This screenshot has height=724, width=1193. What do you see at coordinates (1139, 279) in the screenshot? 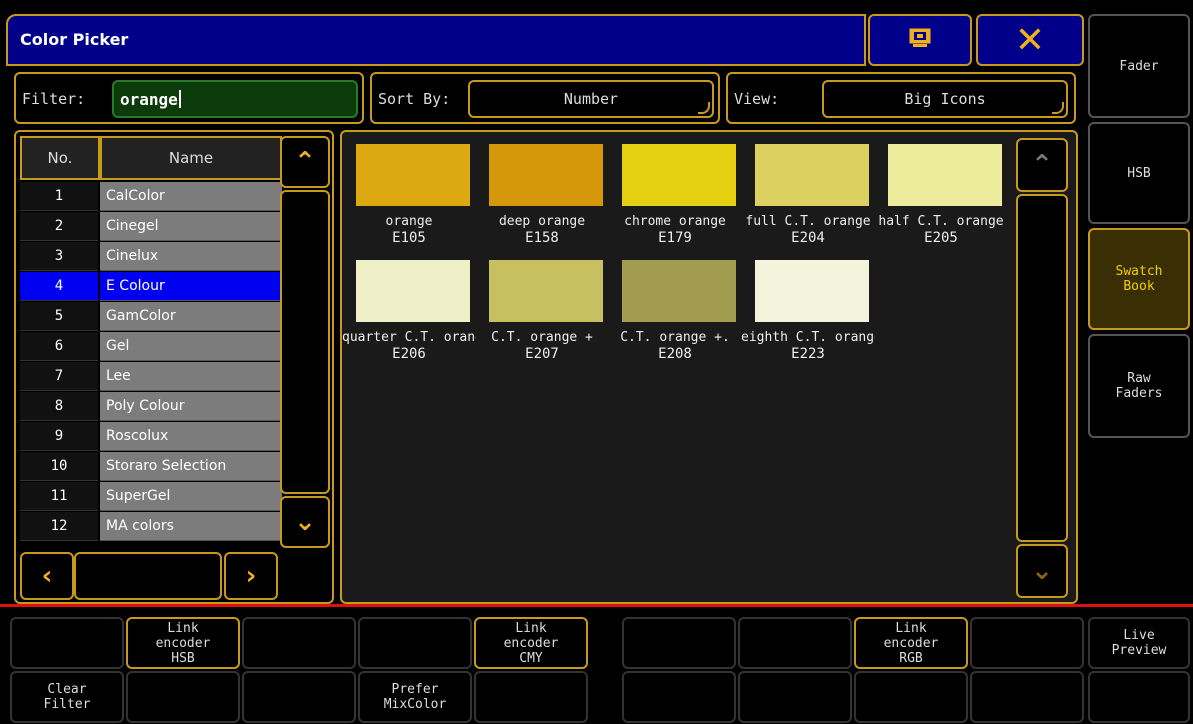
I see `tab-swatch-book: Swatch Book` at bounding box center [1139, 279].